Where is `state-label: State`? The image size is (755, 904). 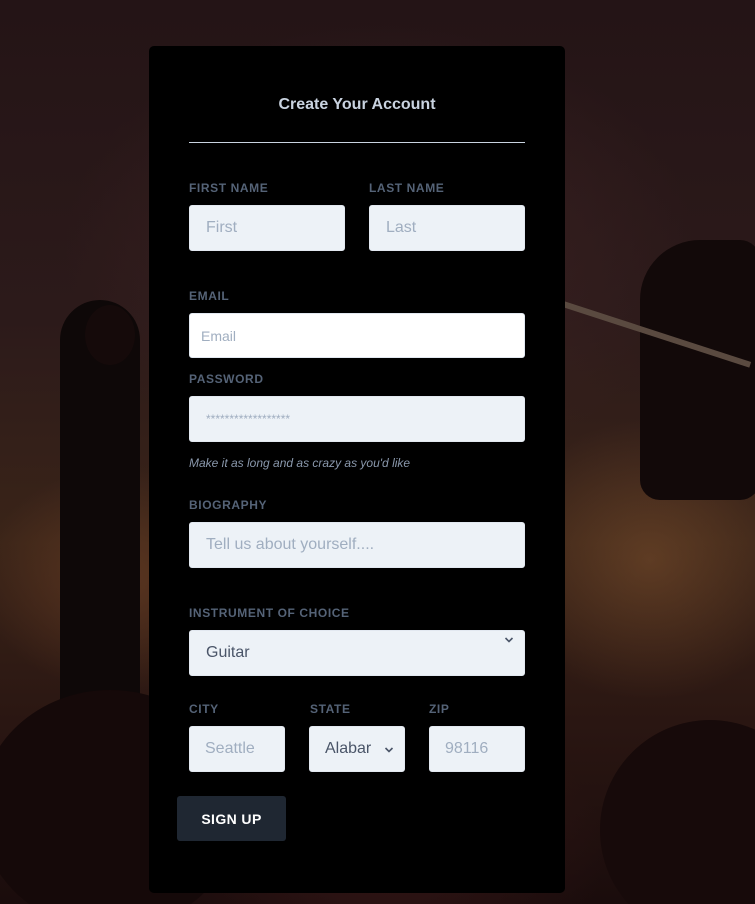
state-label: State is located at coordinates (330, 709).